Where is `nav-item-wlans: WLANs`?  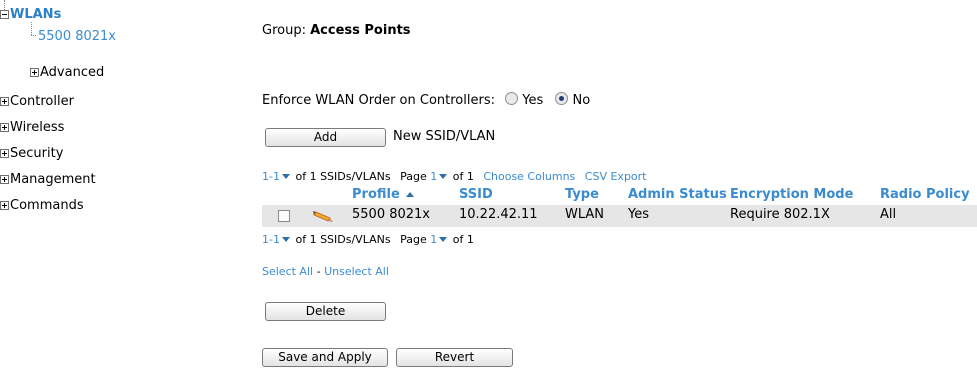 nav-item-wlans: WLANs is located at coordinates (30, 14).